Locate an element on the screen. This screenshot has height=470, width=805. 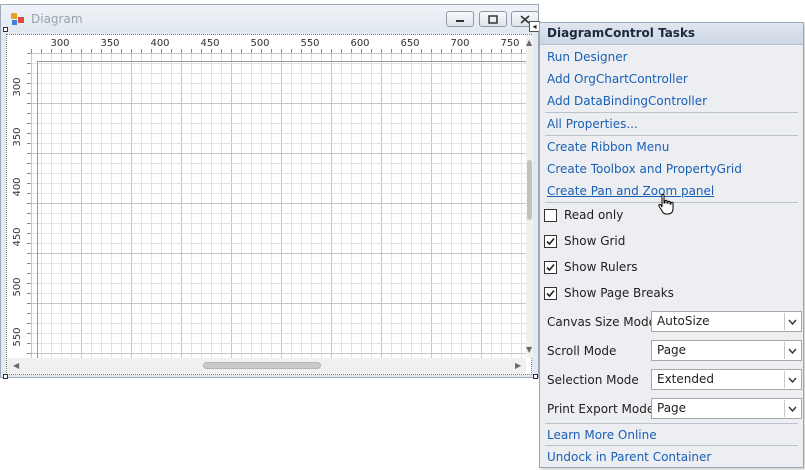
checkbox-unchecked is located at coordinates (550, 215).